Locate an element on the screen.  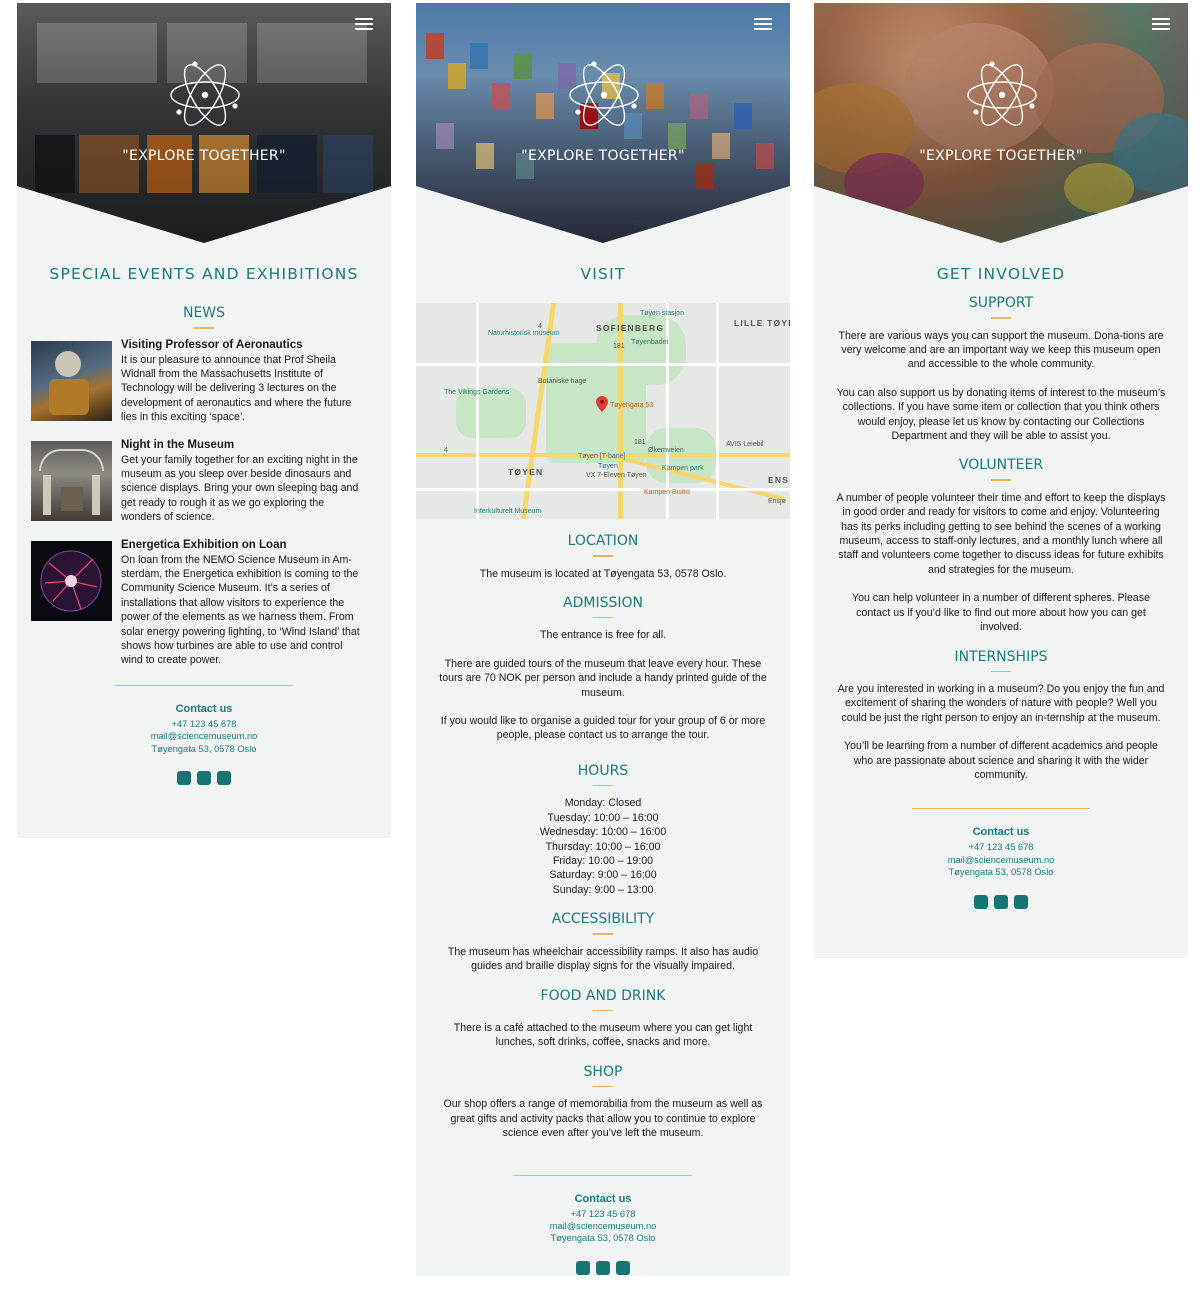
map-label: AVIS Leiebil is located at coordinates (745, 444).